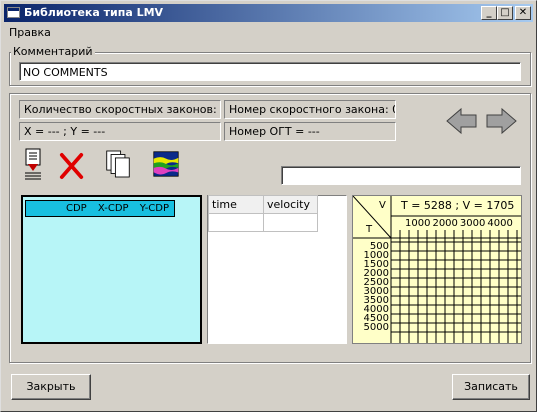 The width and height of the screenshot is (539, 414). Describe the element at coordinates (445, 223) in the screenshot. I see `v-tick-label: 2000` at that location.